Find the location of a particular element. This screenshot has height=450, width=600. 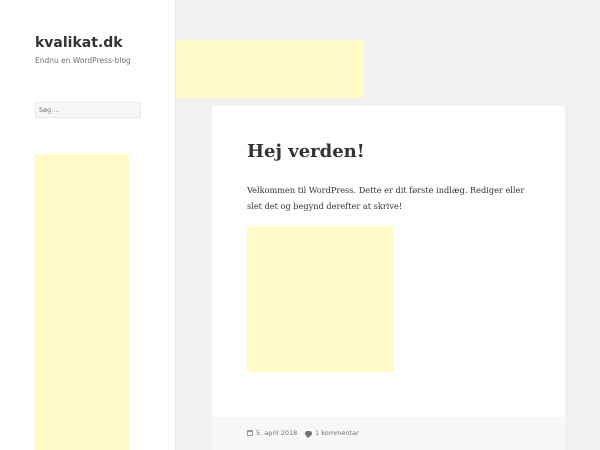

comment-bubble-icon is located at coordinates (308, 434).